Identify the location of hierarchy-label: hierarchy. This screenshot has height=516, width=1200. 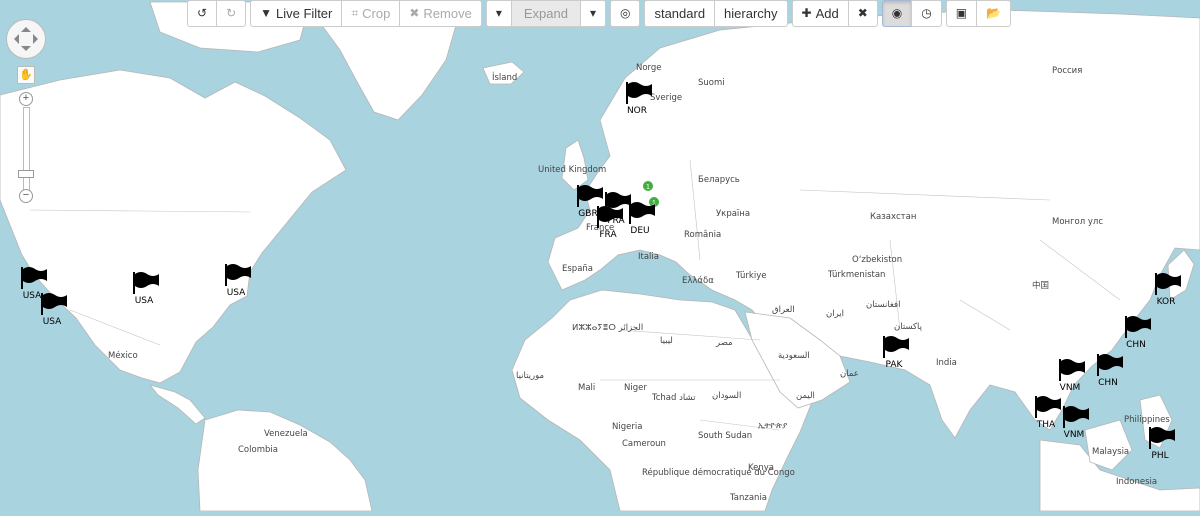
(751, 13).